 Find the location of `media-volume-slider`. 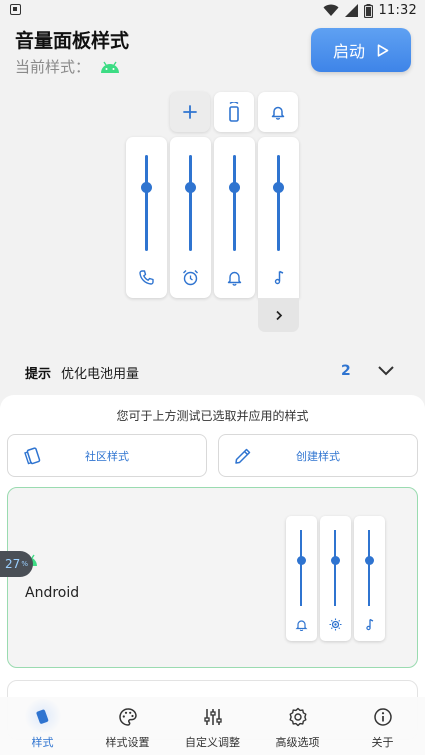

media-volume-slider is located at coordinates (278, 217).